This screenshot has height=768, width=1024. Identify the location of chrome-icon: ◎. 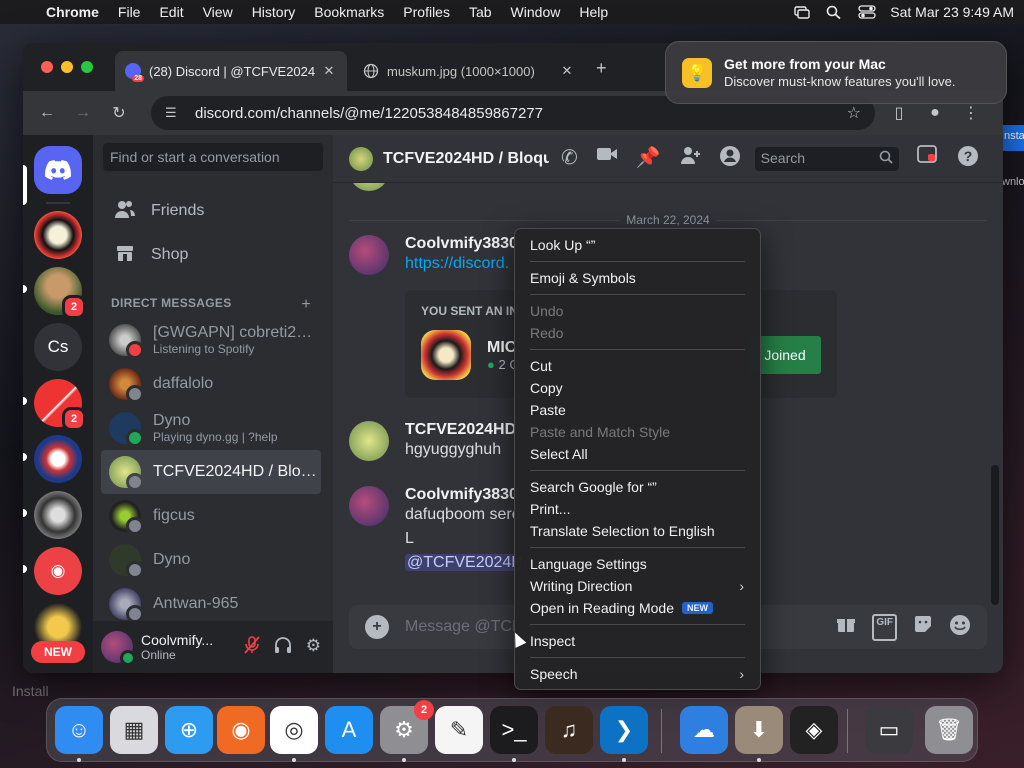
(294, 730).